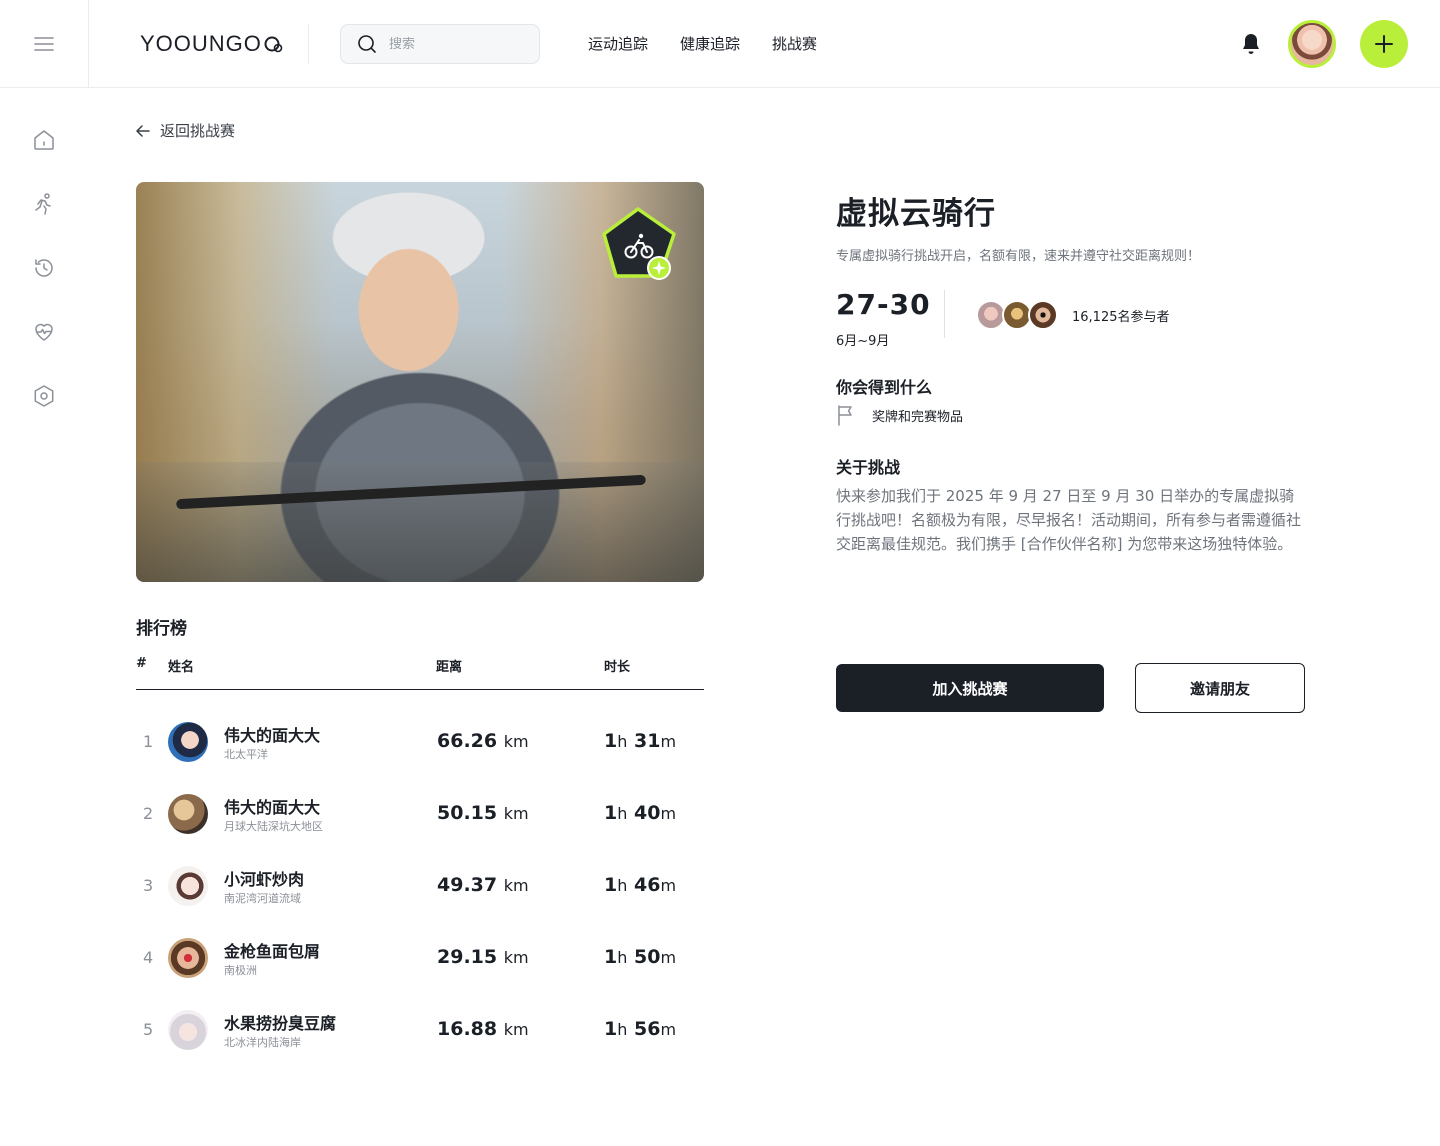 The width and height of the screenshot is (1440, 1146). I want to click on reward-item-label: 奖牌和完赛物品, so click(918, 417).